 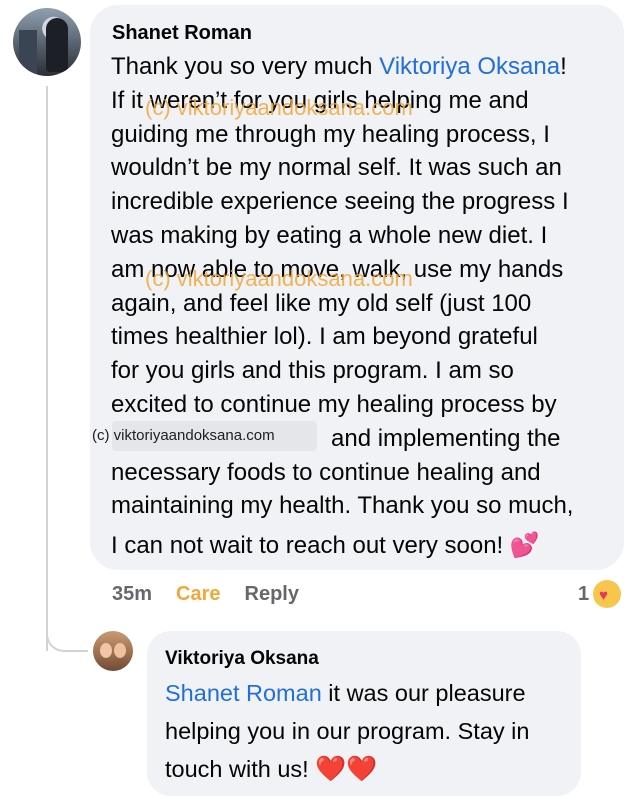 What do you see at coordinates (347, 731) in the screenshot?
I see `reply-line: helping you in our program. Stay in` at bounding box center [347, 731].